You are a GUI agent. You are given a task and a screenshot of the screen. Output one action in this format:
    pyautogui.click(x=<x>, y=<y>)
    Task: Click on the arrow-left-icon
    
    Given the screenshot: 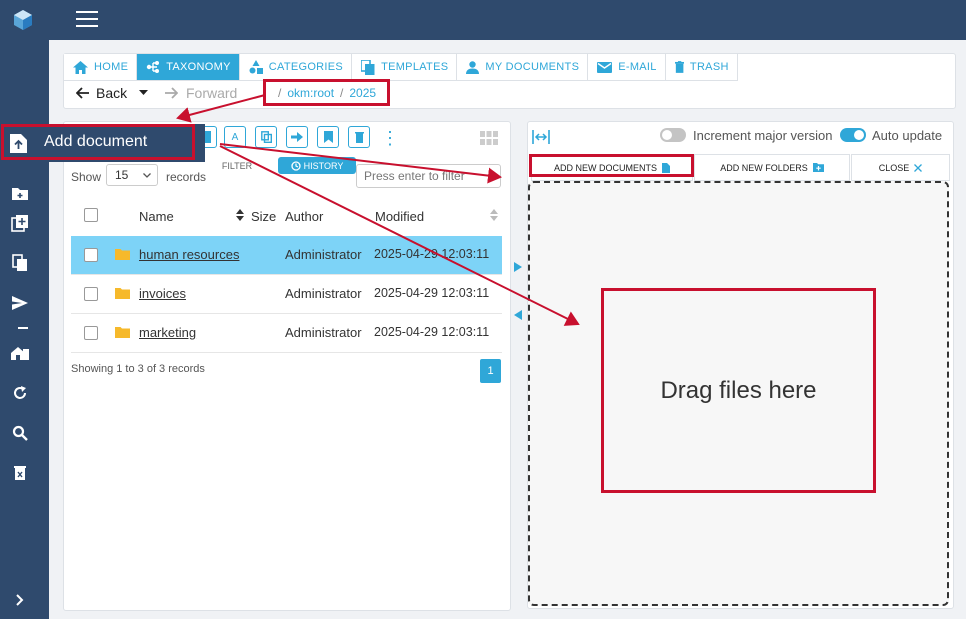 What is the action you would take?
    pyautogui.click(x=82, y=93)
    